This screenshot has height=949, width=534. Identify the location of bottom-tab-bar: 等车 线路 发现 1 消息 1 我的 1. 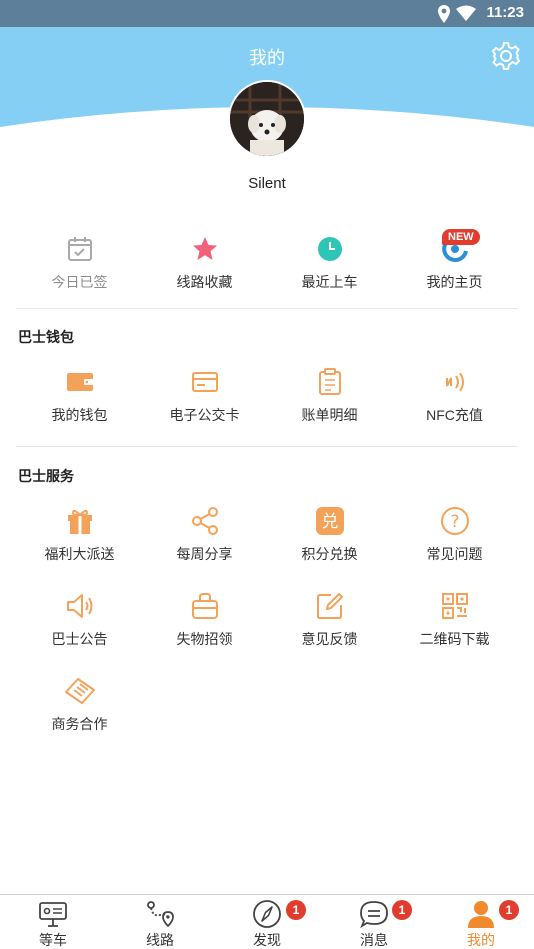
(267, 921).